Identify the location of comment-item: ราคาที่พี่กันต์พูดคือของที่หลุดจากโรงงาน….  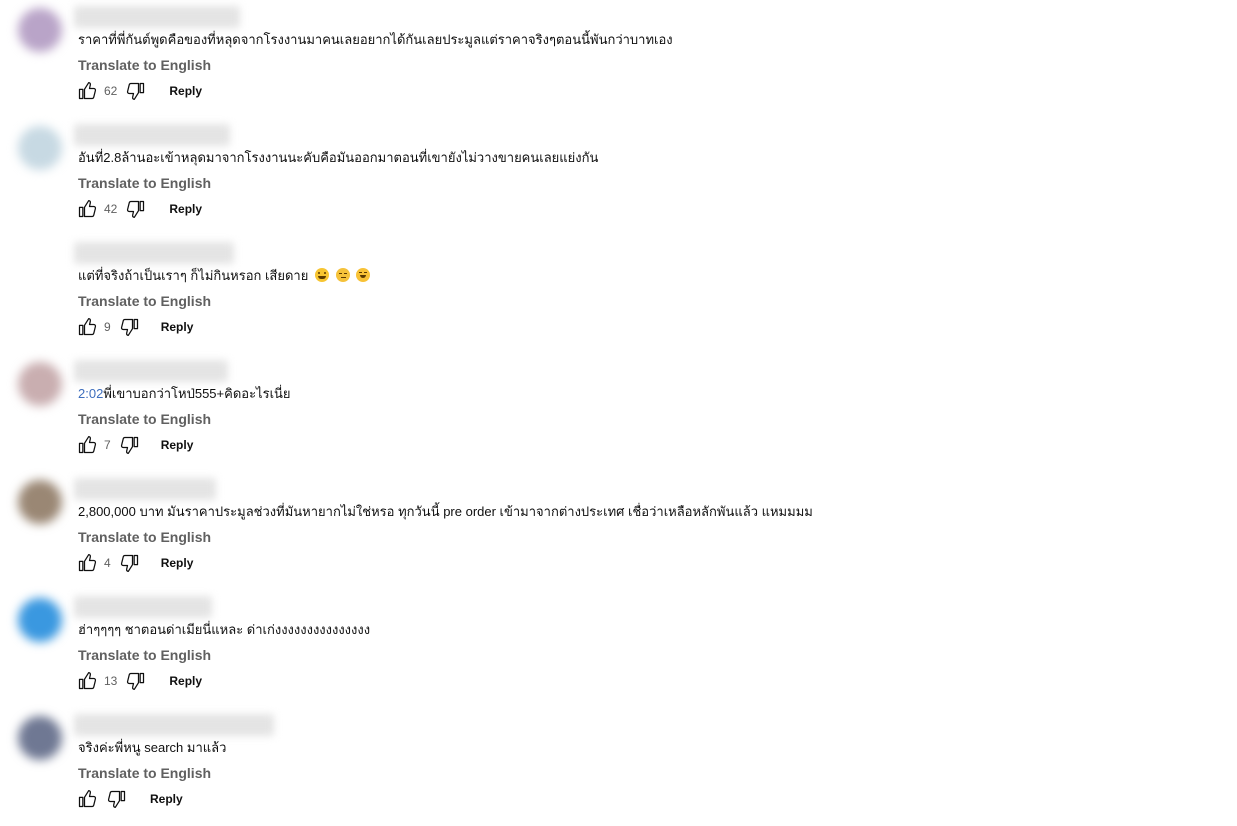
(618, 59).